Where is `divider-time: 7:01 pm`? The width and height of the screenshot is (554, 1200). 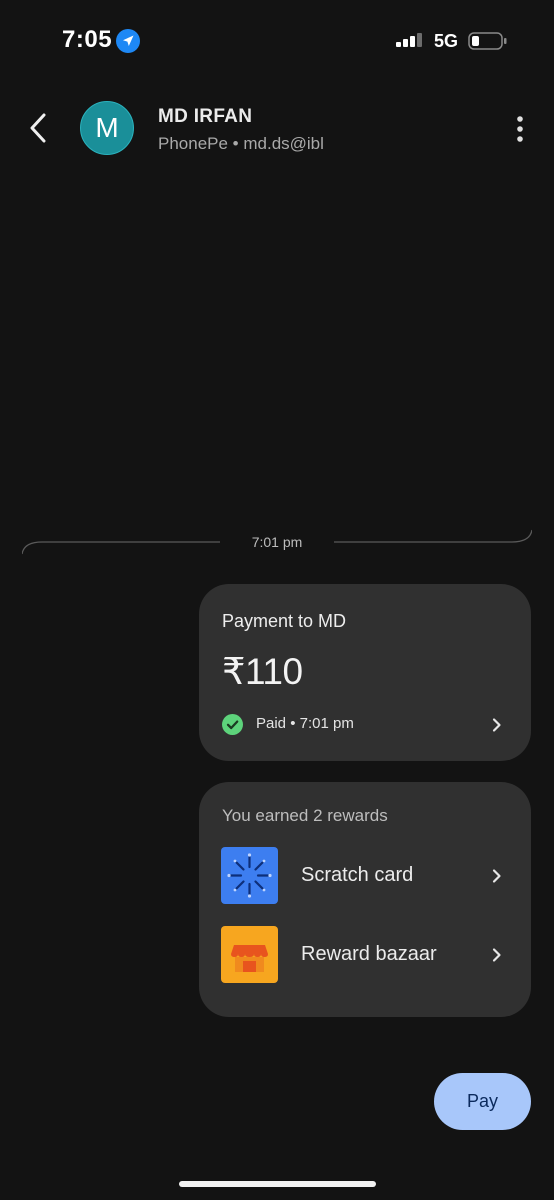
divider-time: 7:01 pm is located at coordinates (277, 542).